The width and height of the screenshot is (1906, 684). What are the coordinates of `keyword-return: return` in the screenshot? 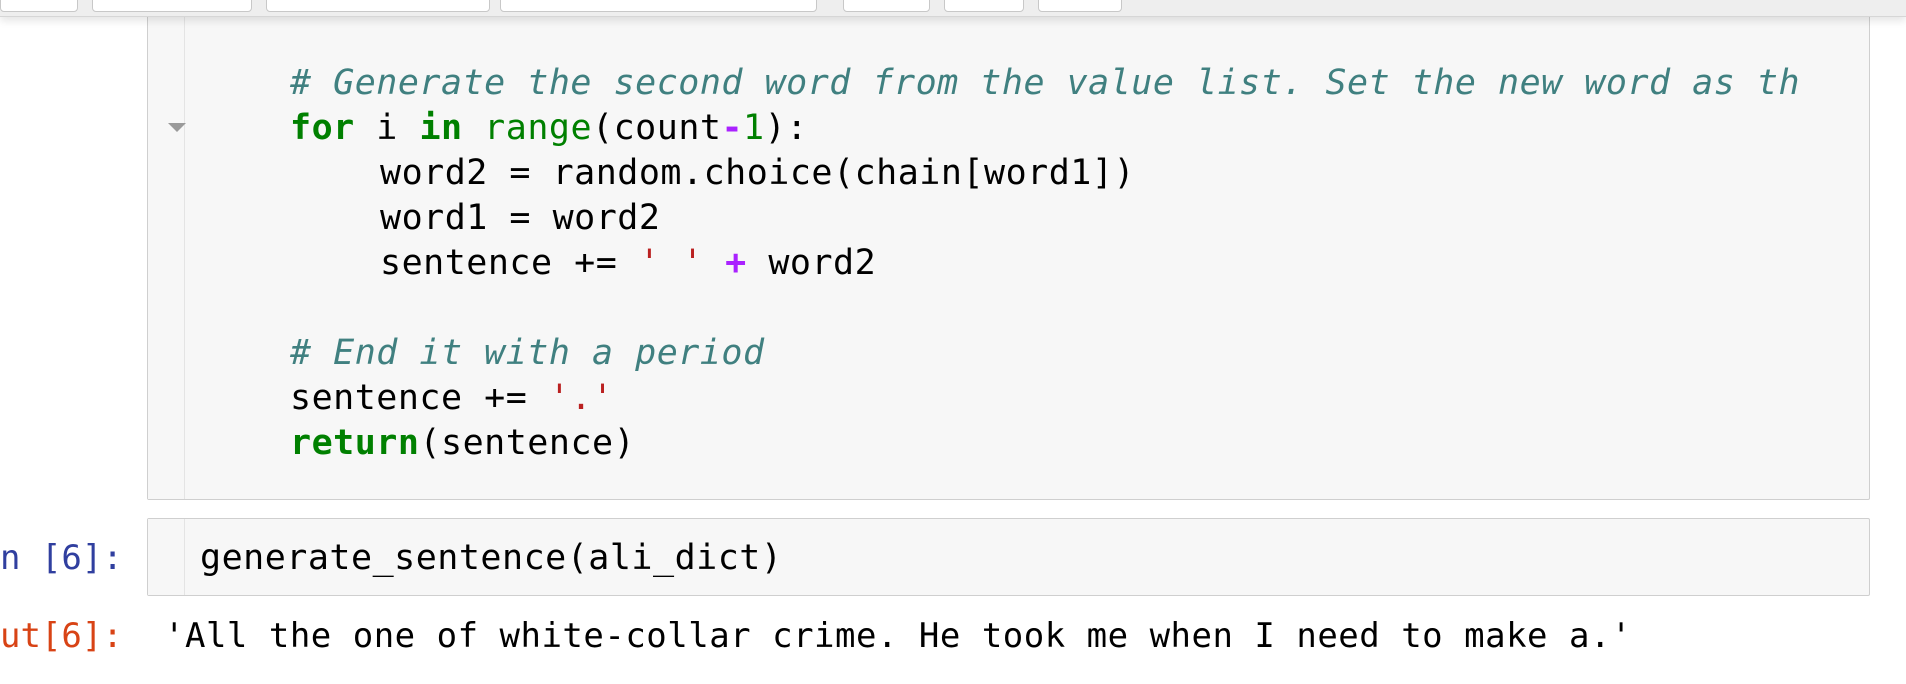 It's located at (355, 443).